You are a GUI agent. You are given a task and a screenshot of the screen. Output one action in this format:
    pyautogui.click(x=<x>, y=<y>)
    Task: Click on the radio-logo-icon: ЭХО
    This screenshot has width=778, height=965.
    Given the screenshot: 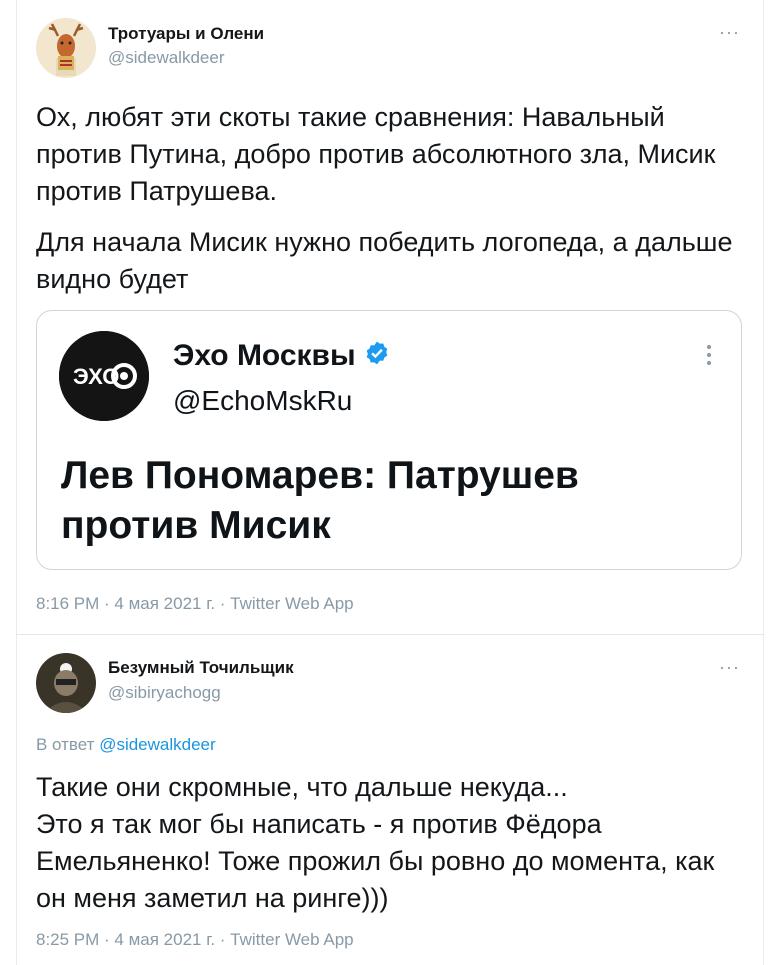 What is the action you would take?
    pyautogui.click(x=104, y=376)
    